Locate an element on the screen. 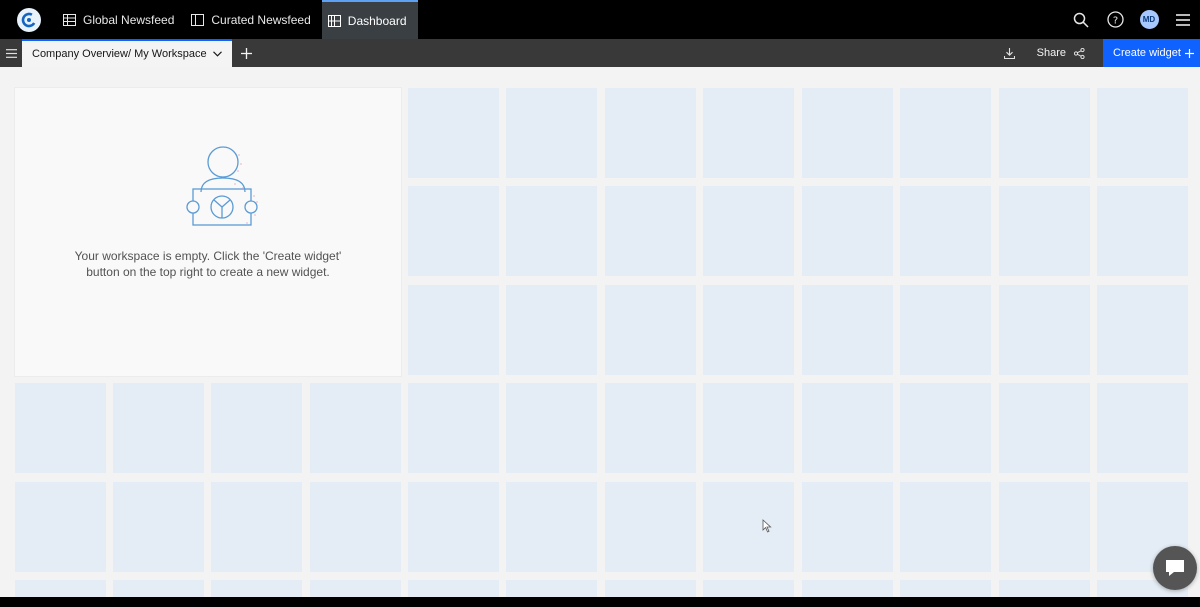 Image resolution: width=1200 pixels, height=607 pixels. workspace-tab: Company Overview/ My Workspace is located at coordinates (127, 53).